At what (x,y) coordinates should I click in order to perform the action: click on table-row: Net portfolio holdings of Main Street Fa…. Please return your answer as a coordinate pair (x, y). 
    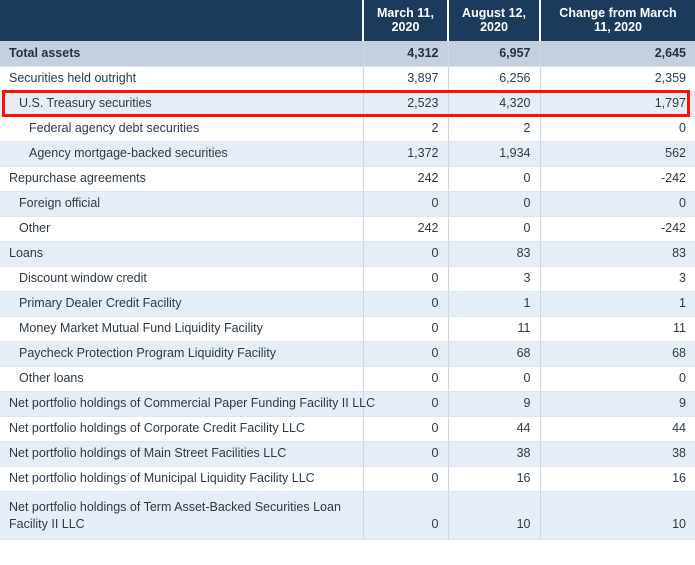
    Looking at the image, I should click on (347, 454).